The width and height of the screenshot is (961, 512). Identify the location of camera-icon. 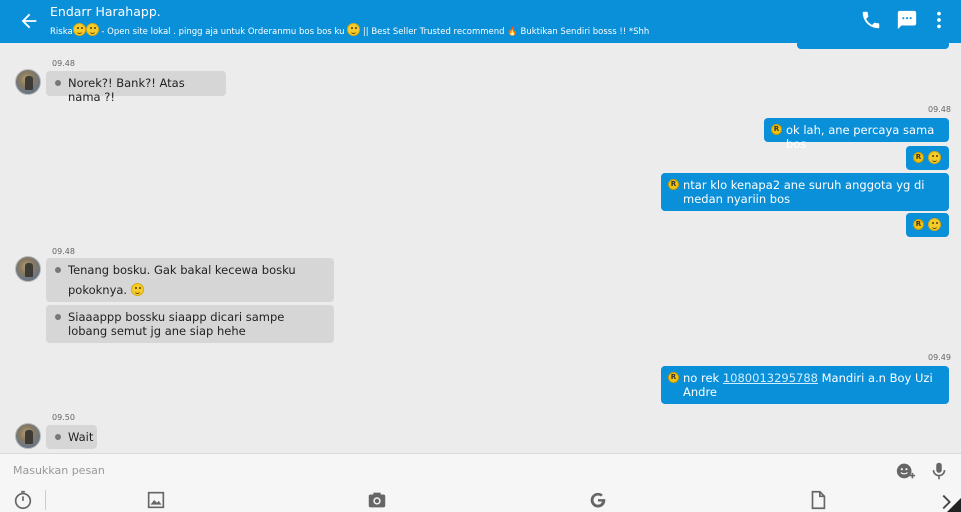
(377, 500).